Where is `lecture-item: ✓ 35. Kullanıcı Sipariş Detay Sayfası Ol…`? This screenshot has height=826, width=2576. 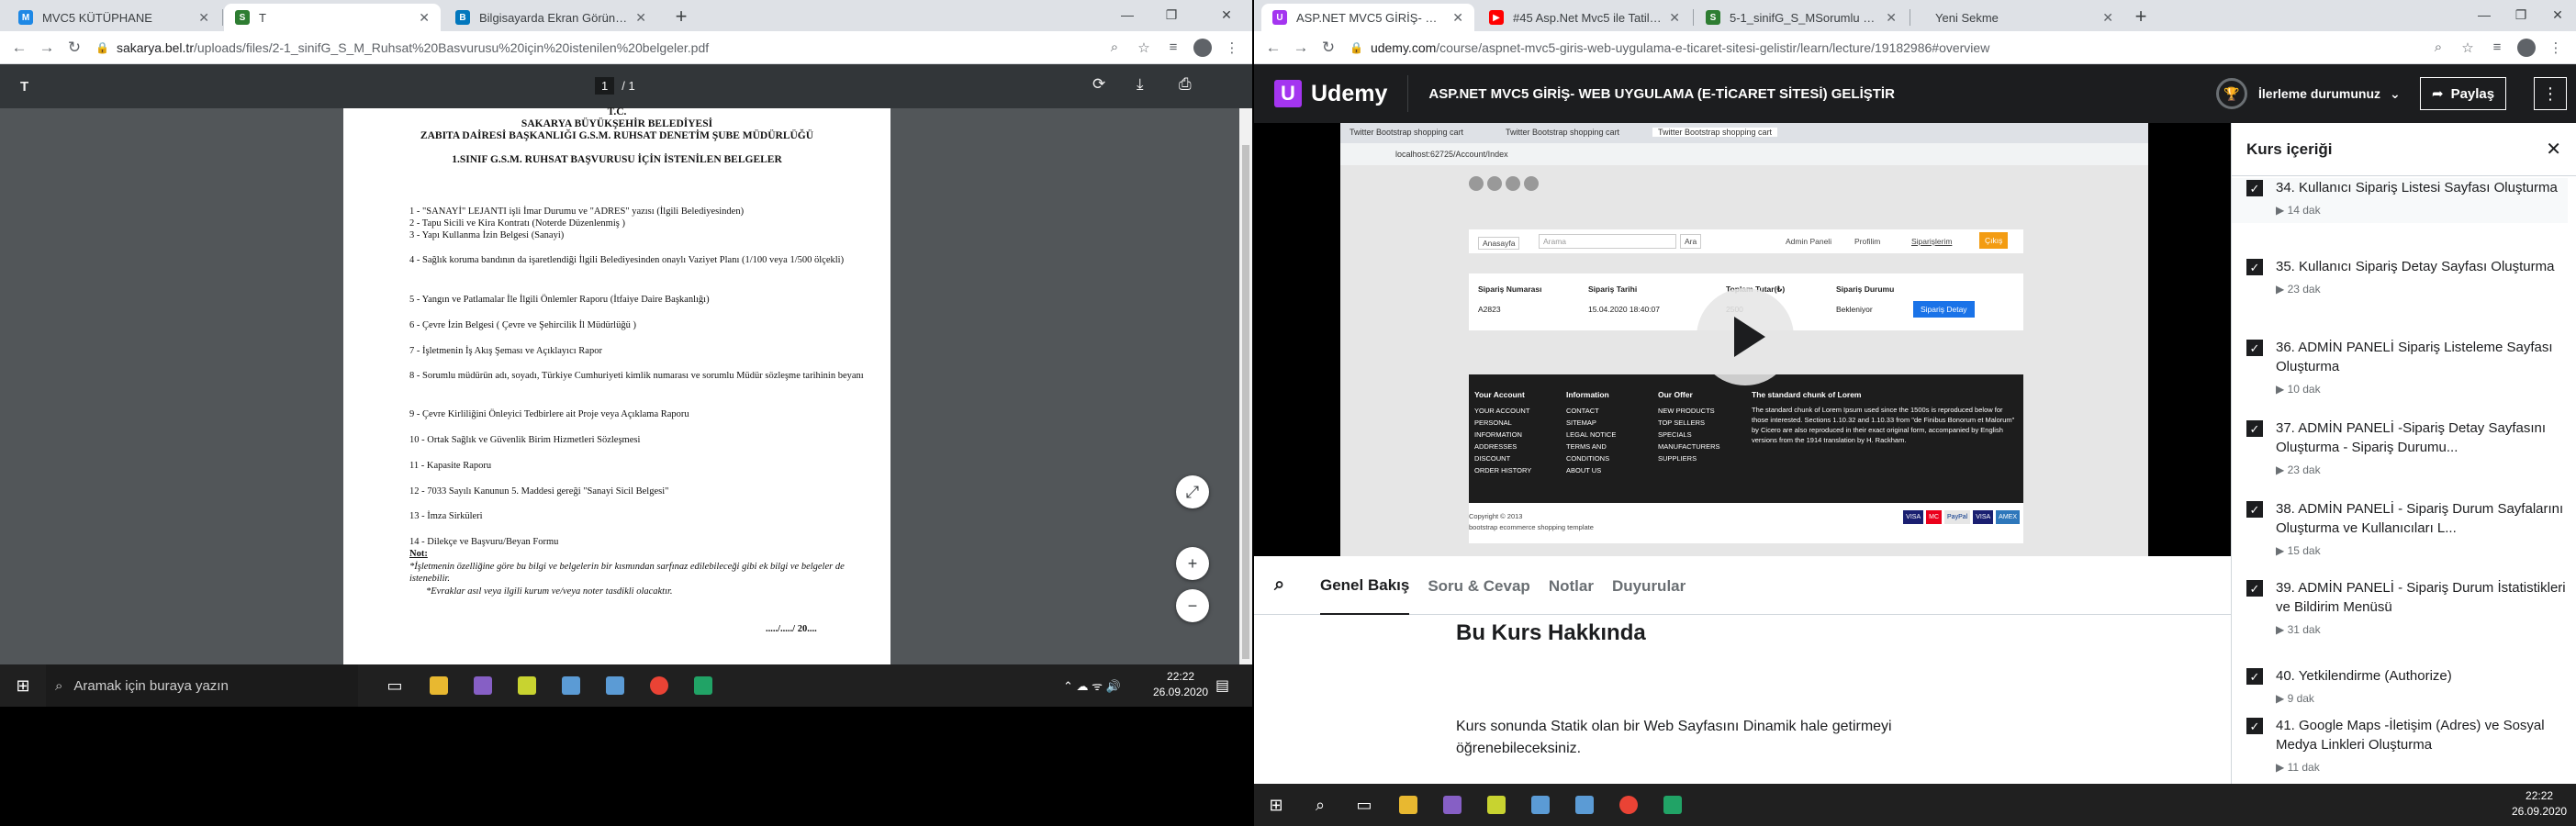 lecture-item: ✓ 35. Kullanıcı Sipariş Detay Sayfası Ol… is located at coordinates (2400, 276).